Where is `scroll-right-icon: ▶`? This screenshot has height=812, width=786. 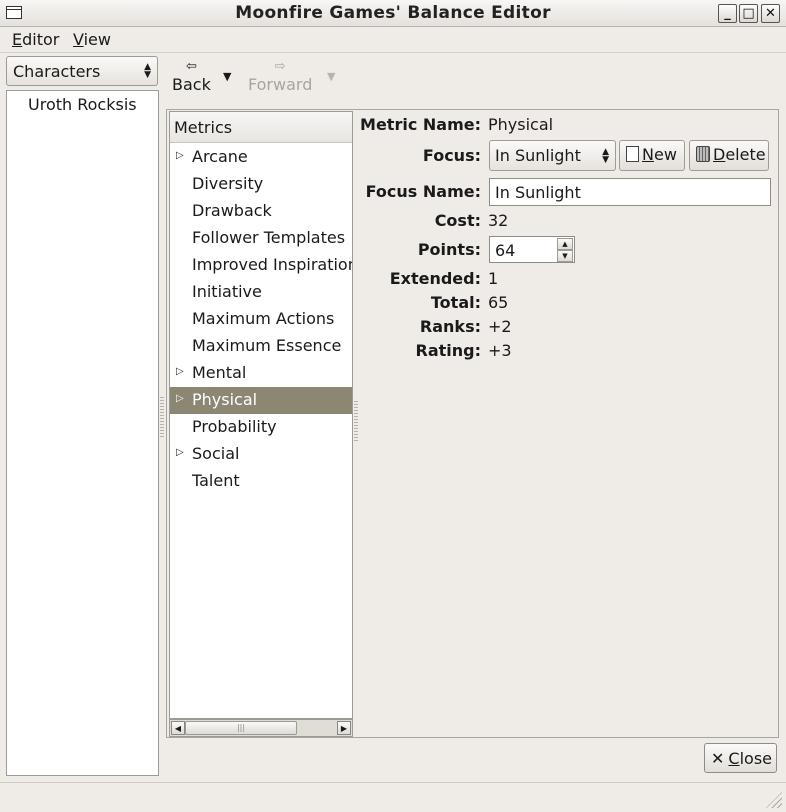 scroll-right-icon: ▶ is located at coordinates (344, 728).